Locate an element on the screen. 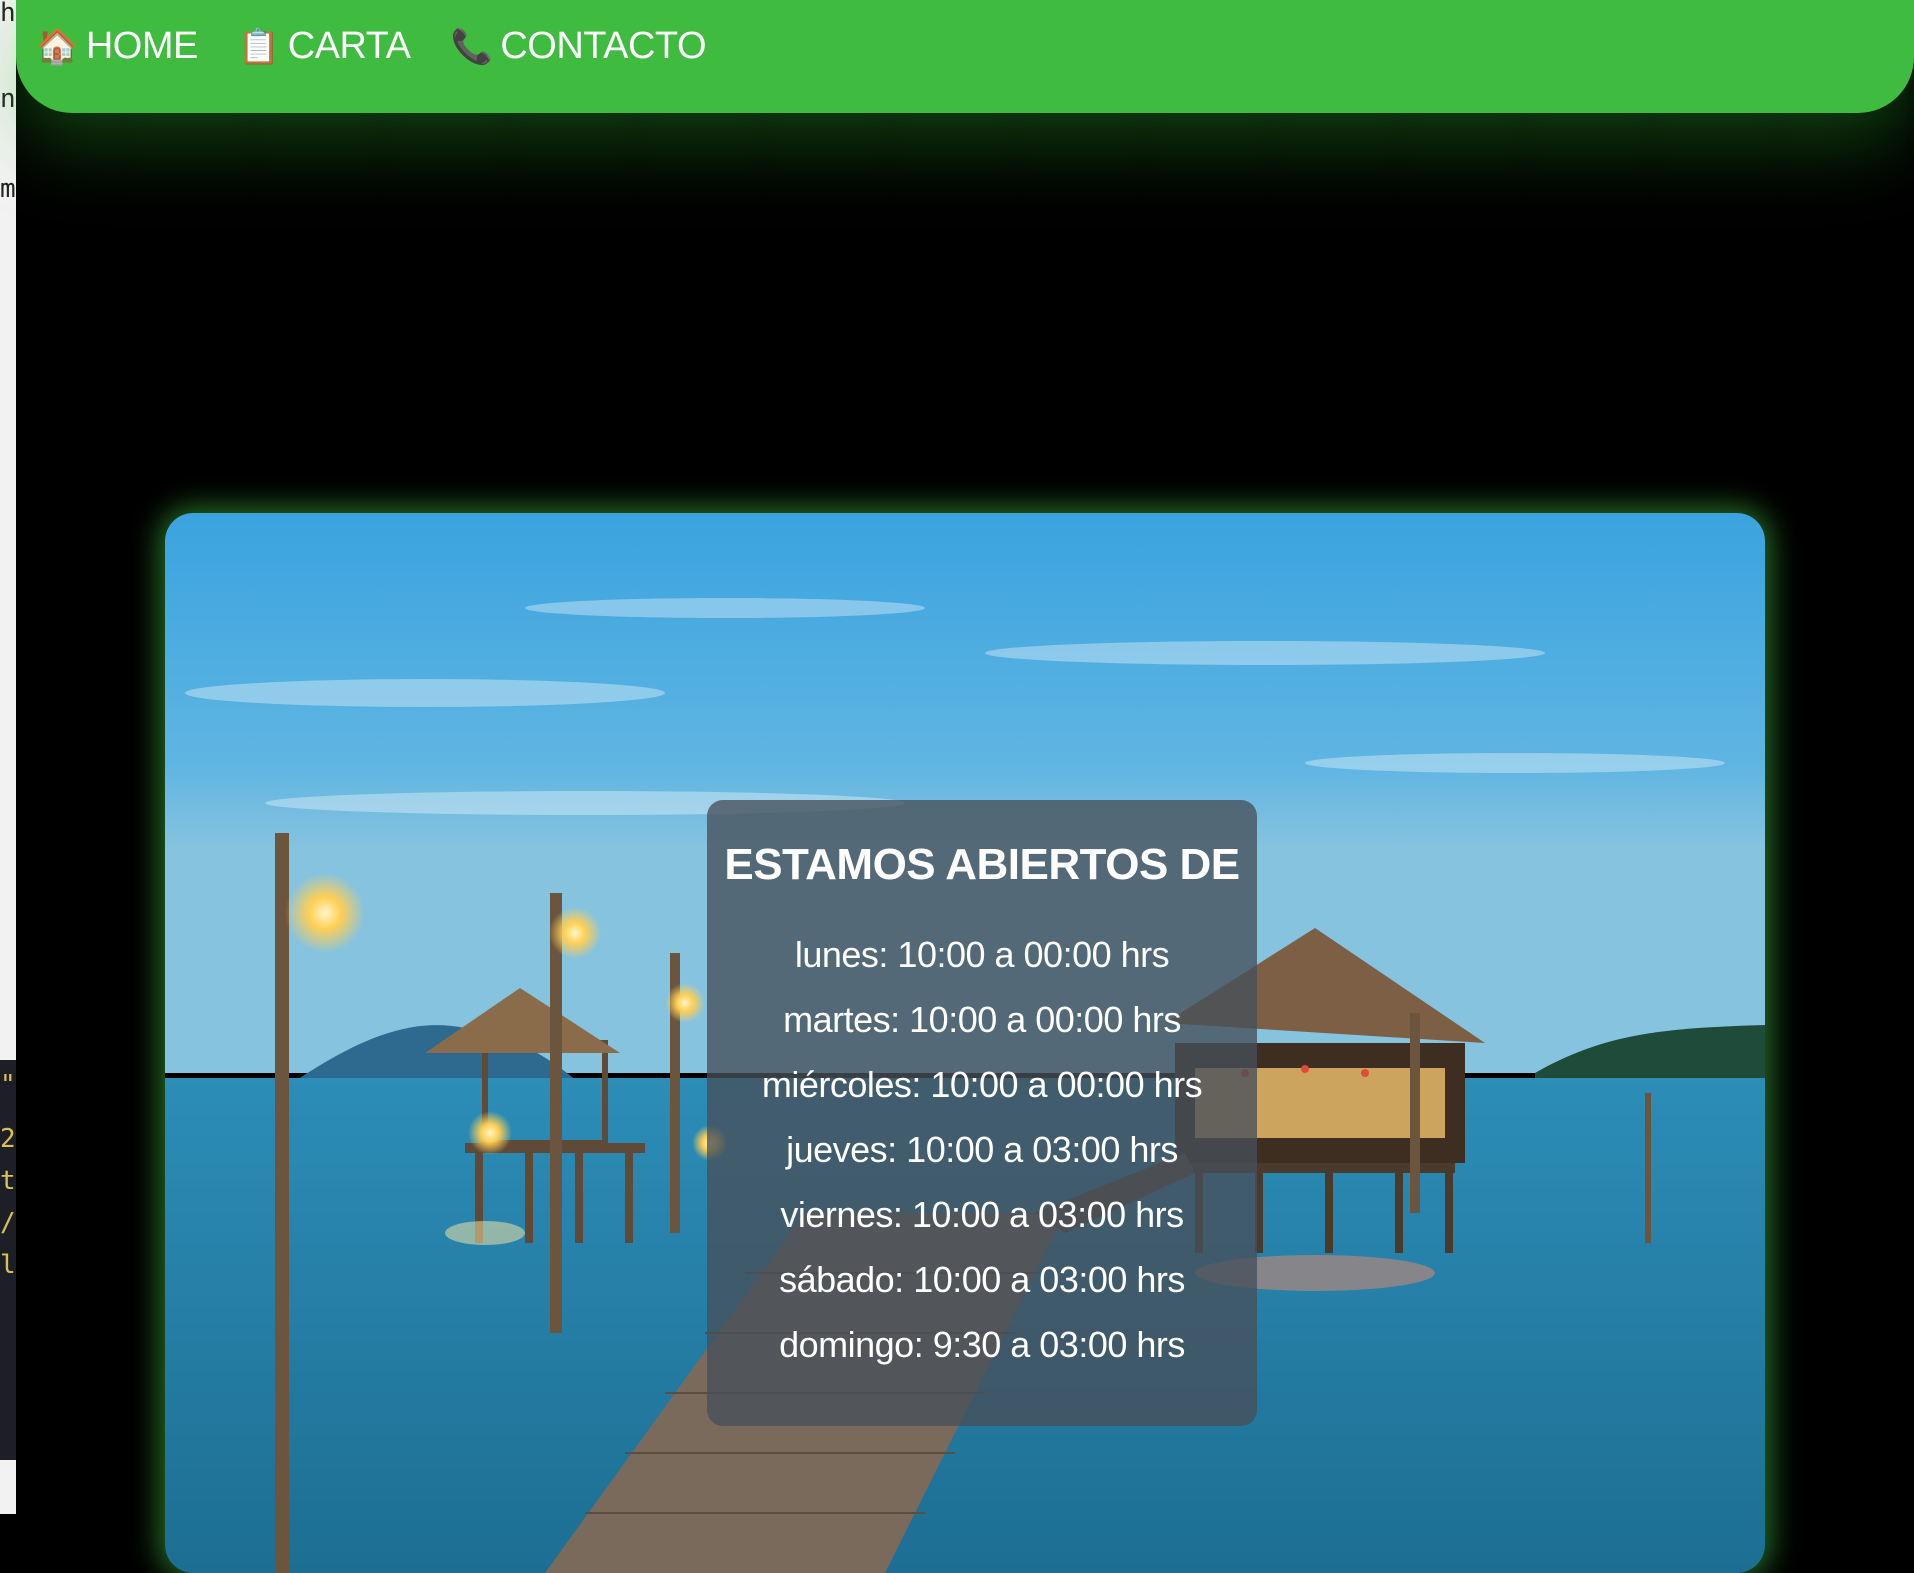 This screenshot has height=1573, width=1914. editor-text-fragment: " is located at coordinates (8, 1085).